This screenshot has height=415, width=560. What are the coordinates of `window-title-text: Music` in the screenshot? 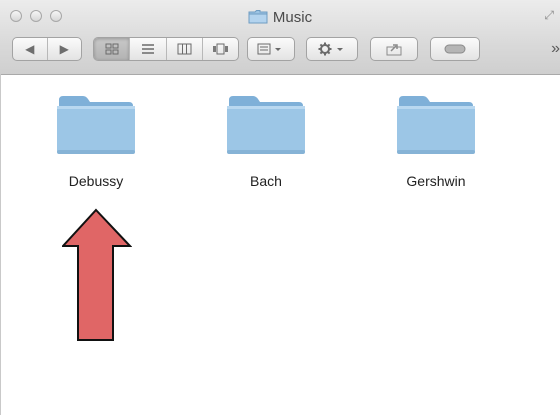 It's located at (292, 17).